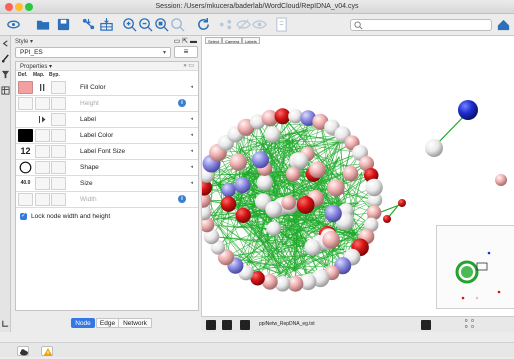 Image resolution: width=514 pixels, height=359 pixels. I want to click on prop-row-width: Width i, so click(107, 200).